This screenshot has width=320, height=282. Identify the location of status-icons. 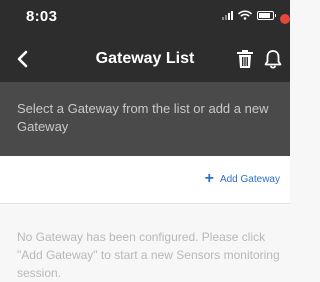
(249, 15).